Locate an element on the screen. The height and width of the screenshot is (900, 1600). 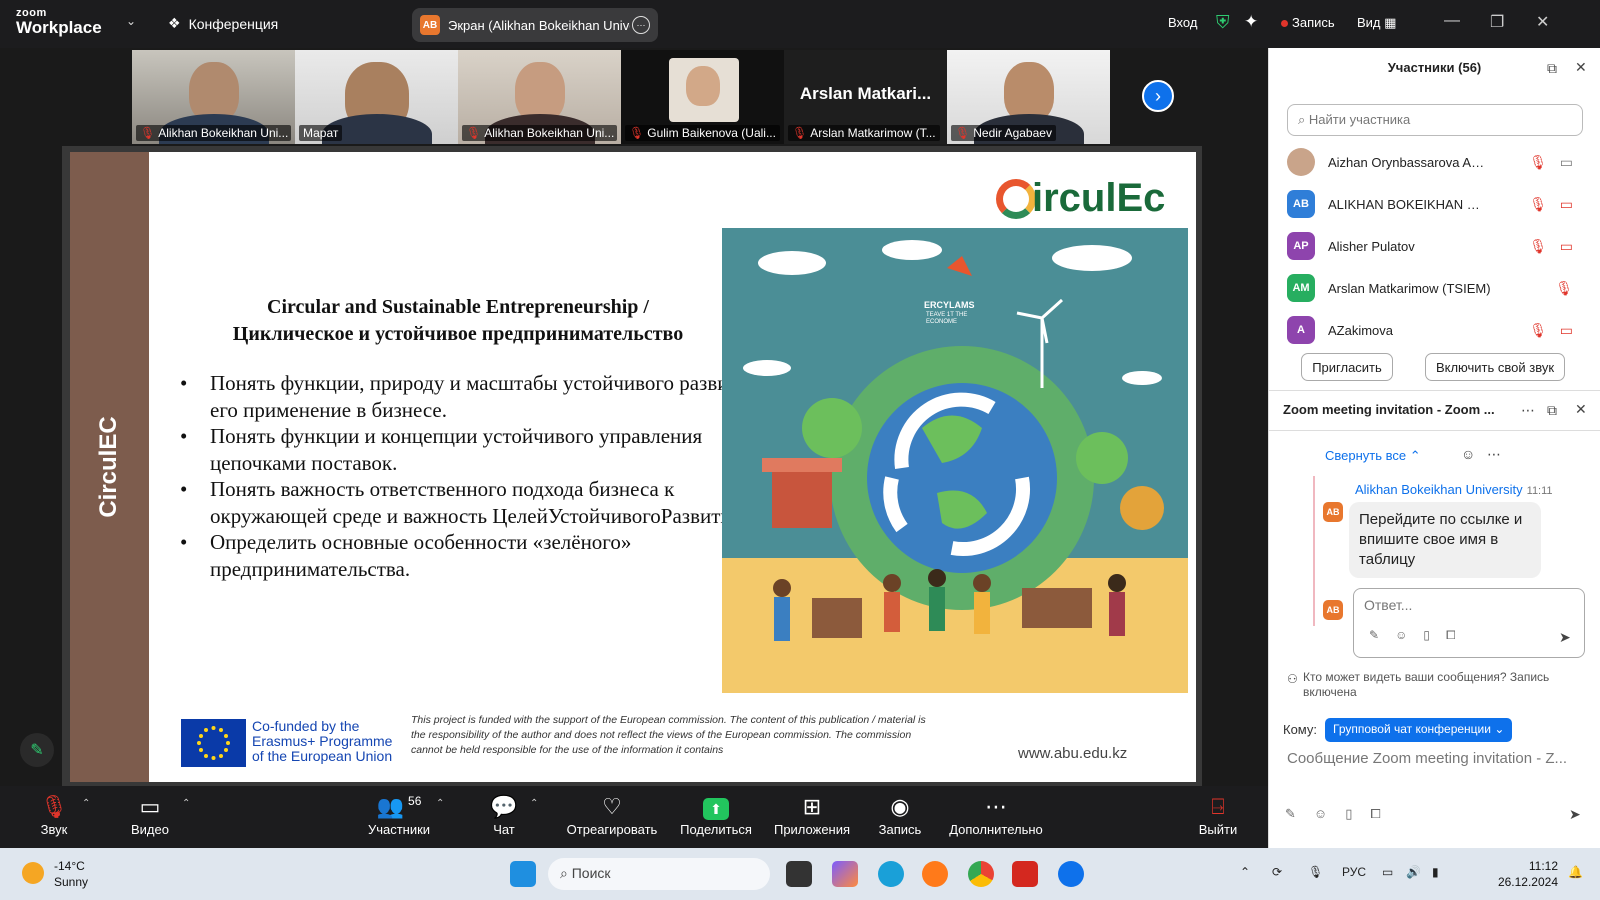
record-icon: ◉ is located at coordinates (900, 806).